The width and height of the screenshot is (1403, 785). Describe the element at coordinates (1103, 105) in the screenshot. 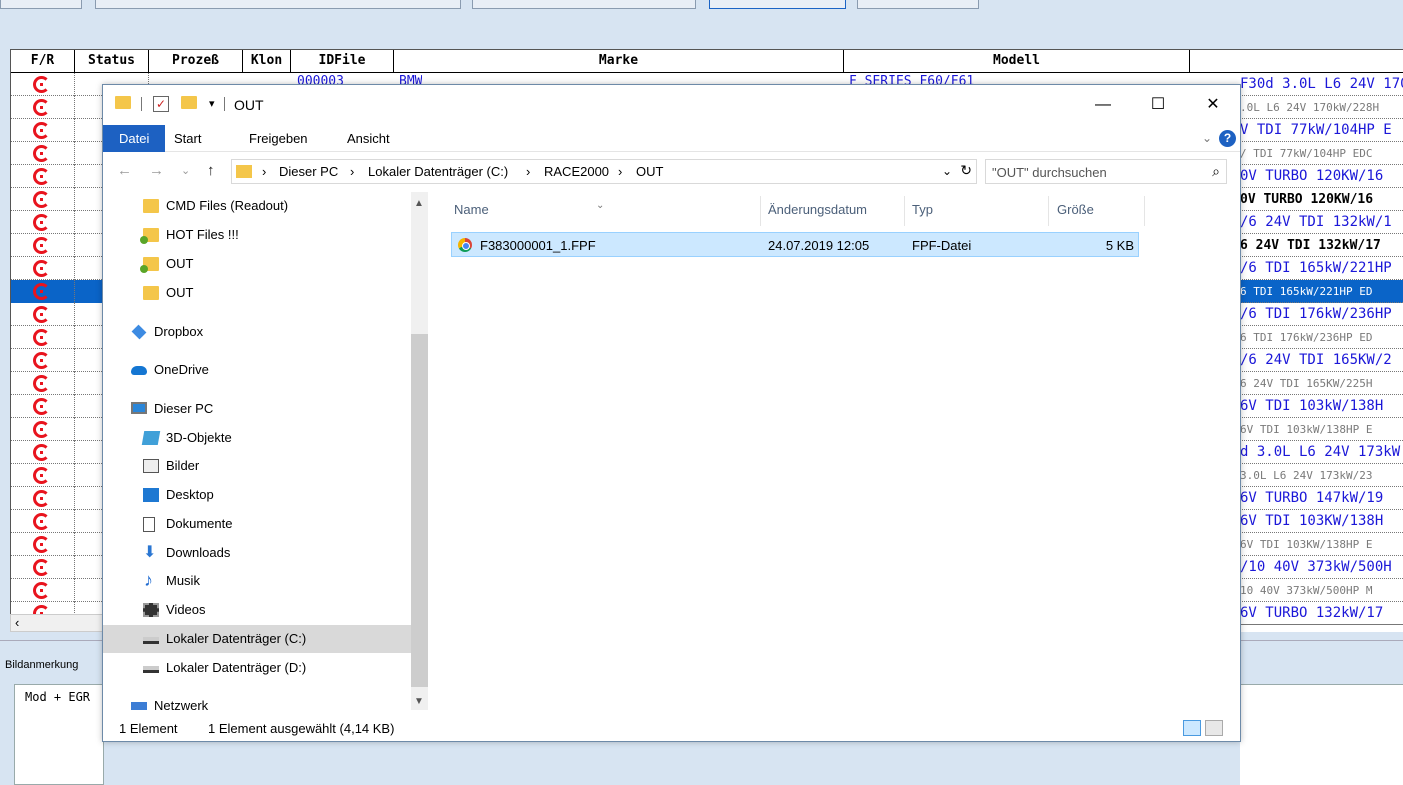

I see `minimize-button: —` at that location.